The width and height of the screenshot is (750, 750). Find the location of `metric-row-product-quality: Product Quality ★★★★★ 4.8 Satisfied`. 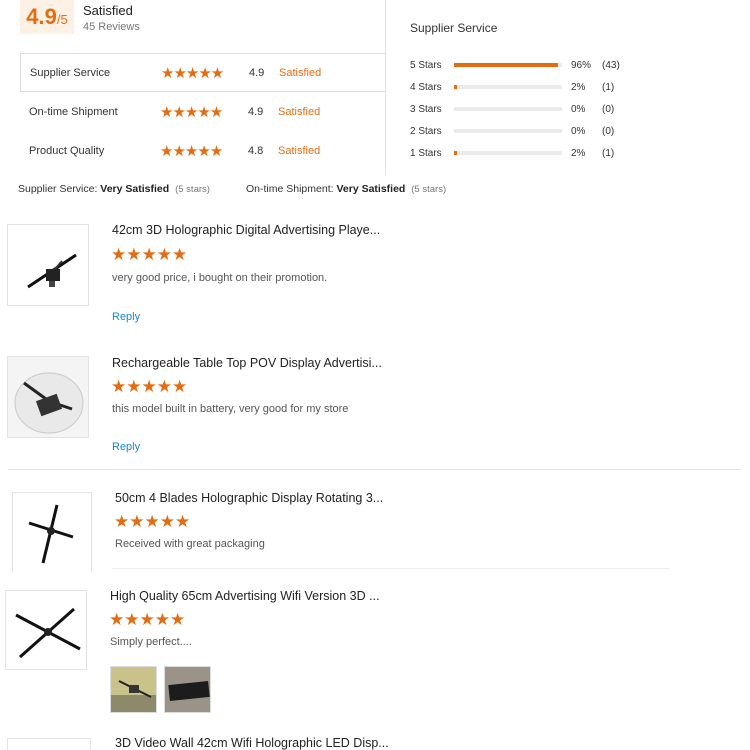

metric-row-product-quality: Product Quality ★★★★★ 4.8 Satisfied is located at coordinates (202, 150).